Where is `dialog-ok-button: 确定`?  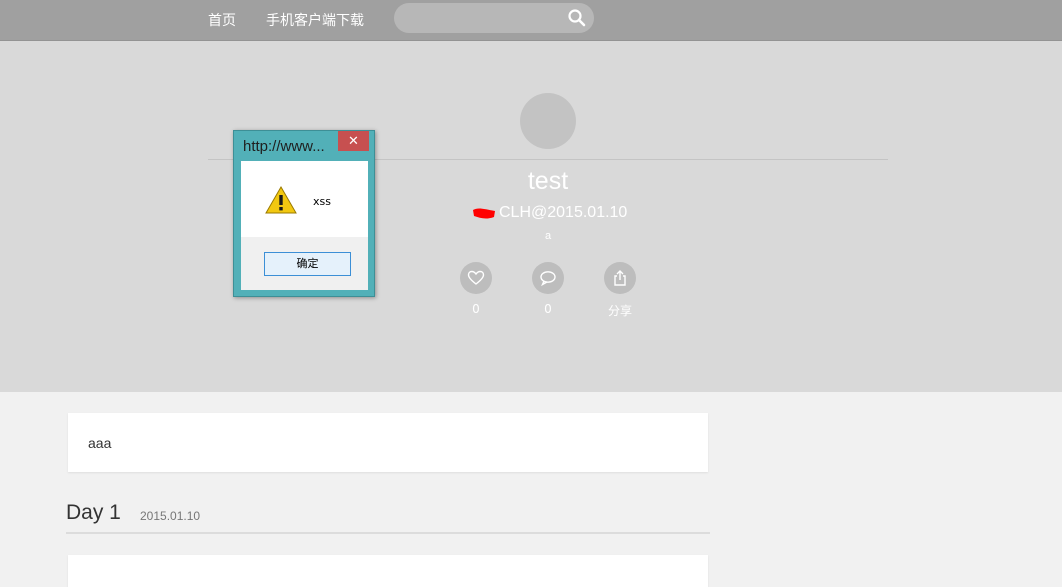 dialog-ok-button: 确定 is located at coordinates (307, 264).